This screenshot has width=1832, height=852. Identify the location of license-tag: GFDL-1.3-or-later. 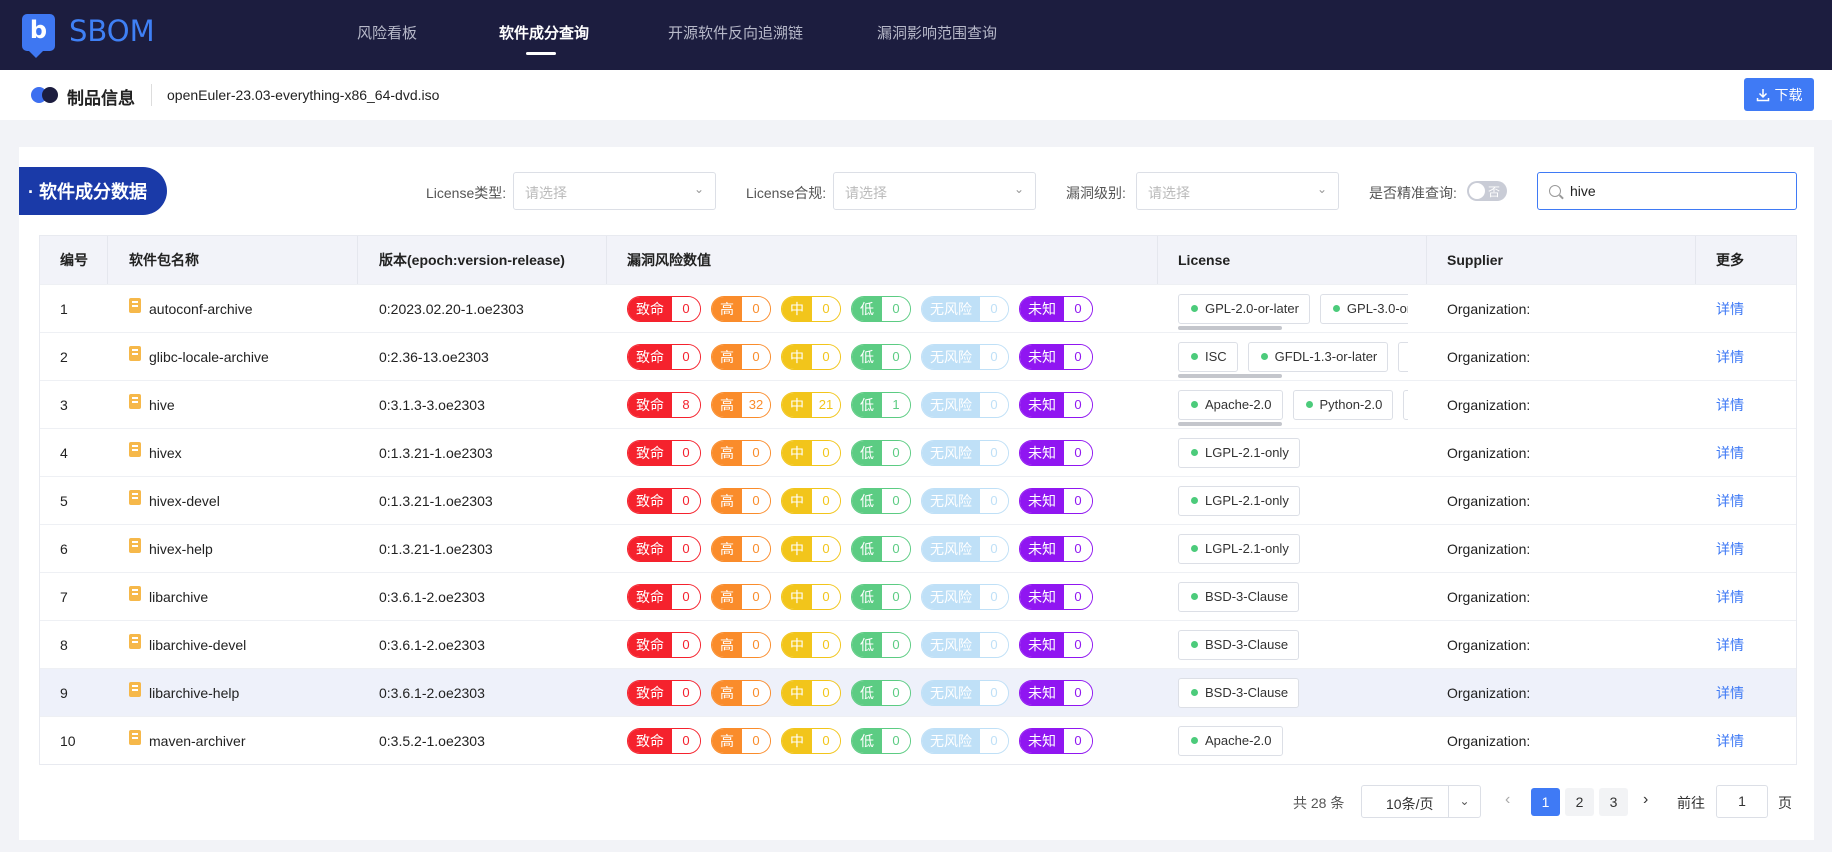
(1318, 356).